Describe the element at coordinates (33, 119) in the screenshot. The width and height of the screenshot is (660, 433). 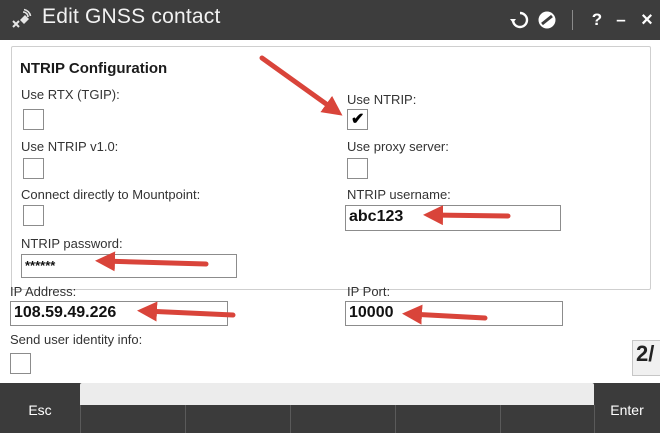
I see `use-rtx-checkbox` at that location.